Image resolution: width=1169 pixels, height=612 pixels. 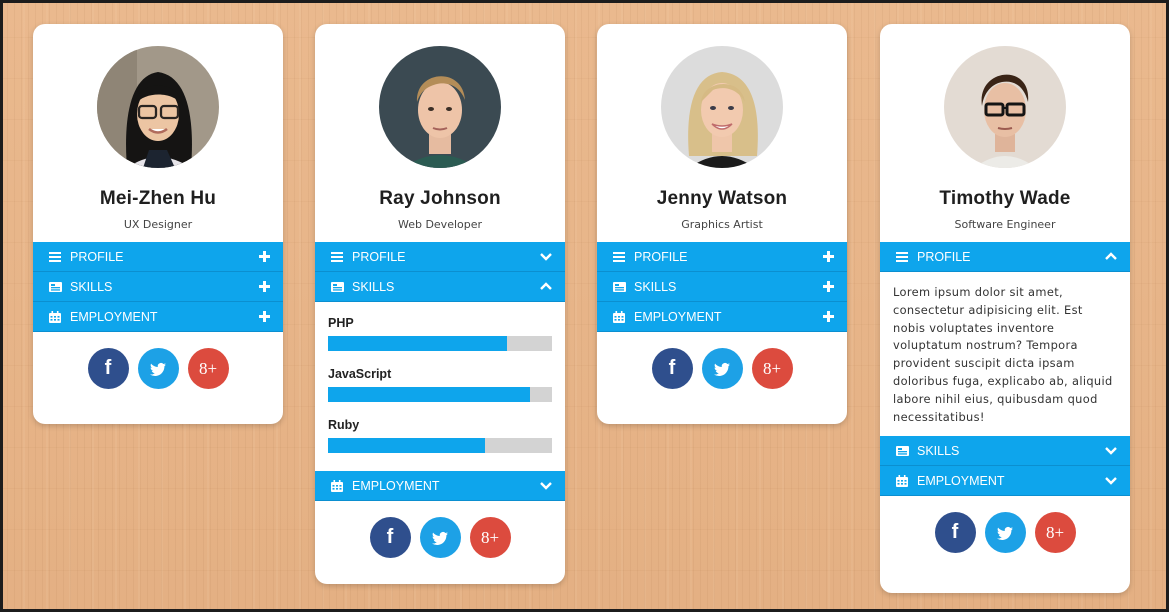 I want to click on person-role: Software Engineer, so click(x=1005, y=224).